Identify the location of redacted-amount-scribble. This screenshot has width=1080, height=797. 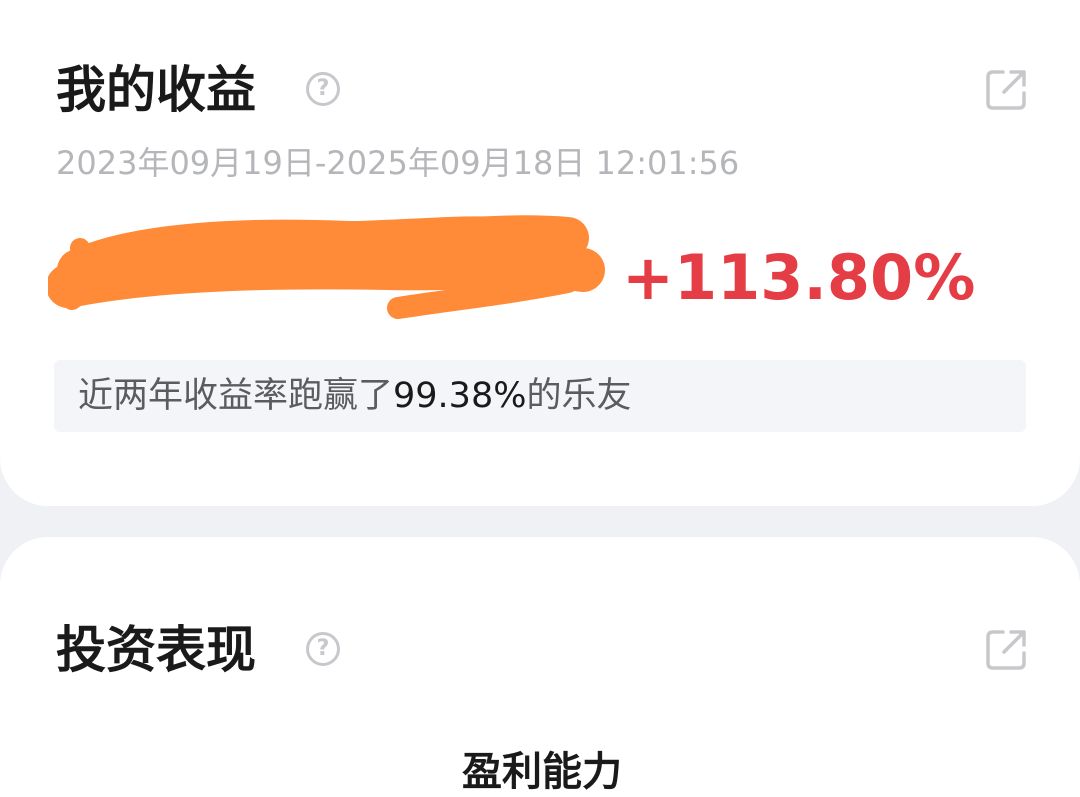
(326, 267).